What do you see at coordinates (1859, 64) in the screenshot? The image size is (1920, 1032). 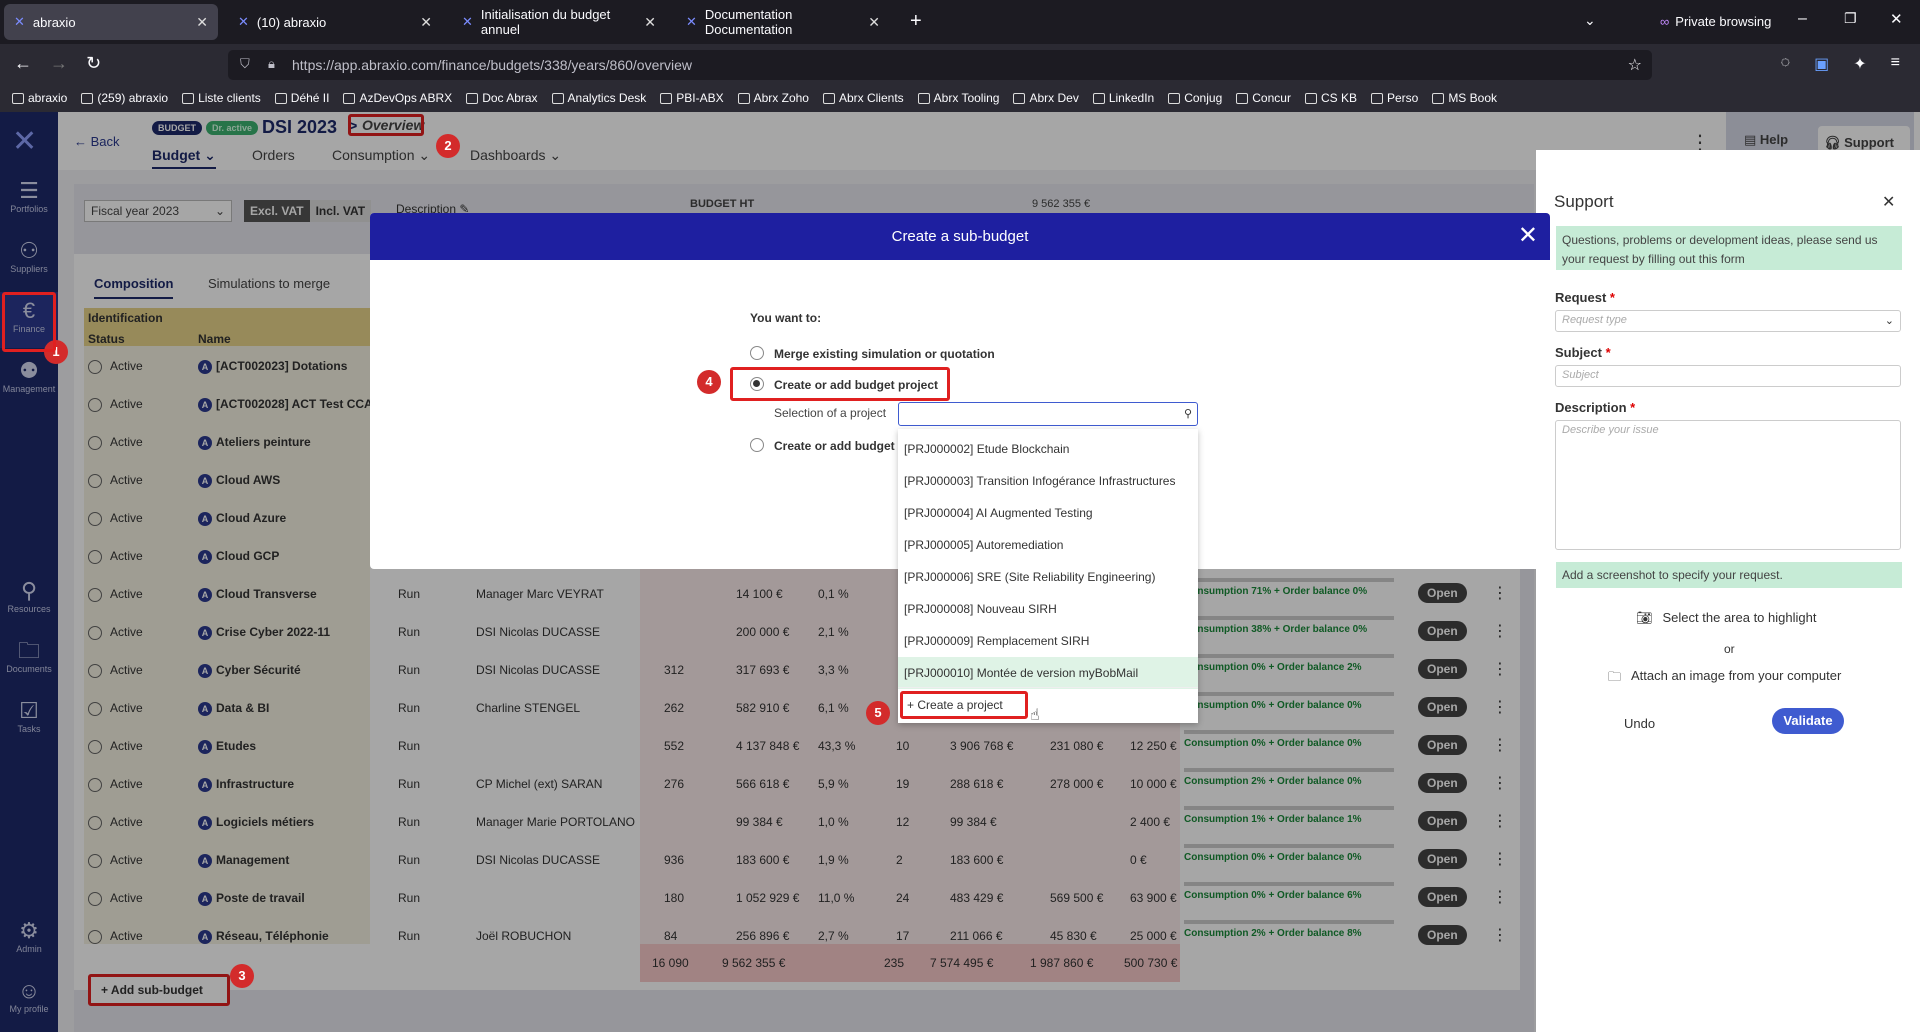 I see `extensions-puzzle-icon: ✦` at bounding box center [1859, 64].